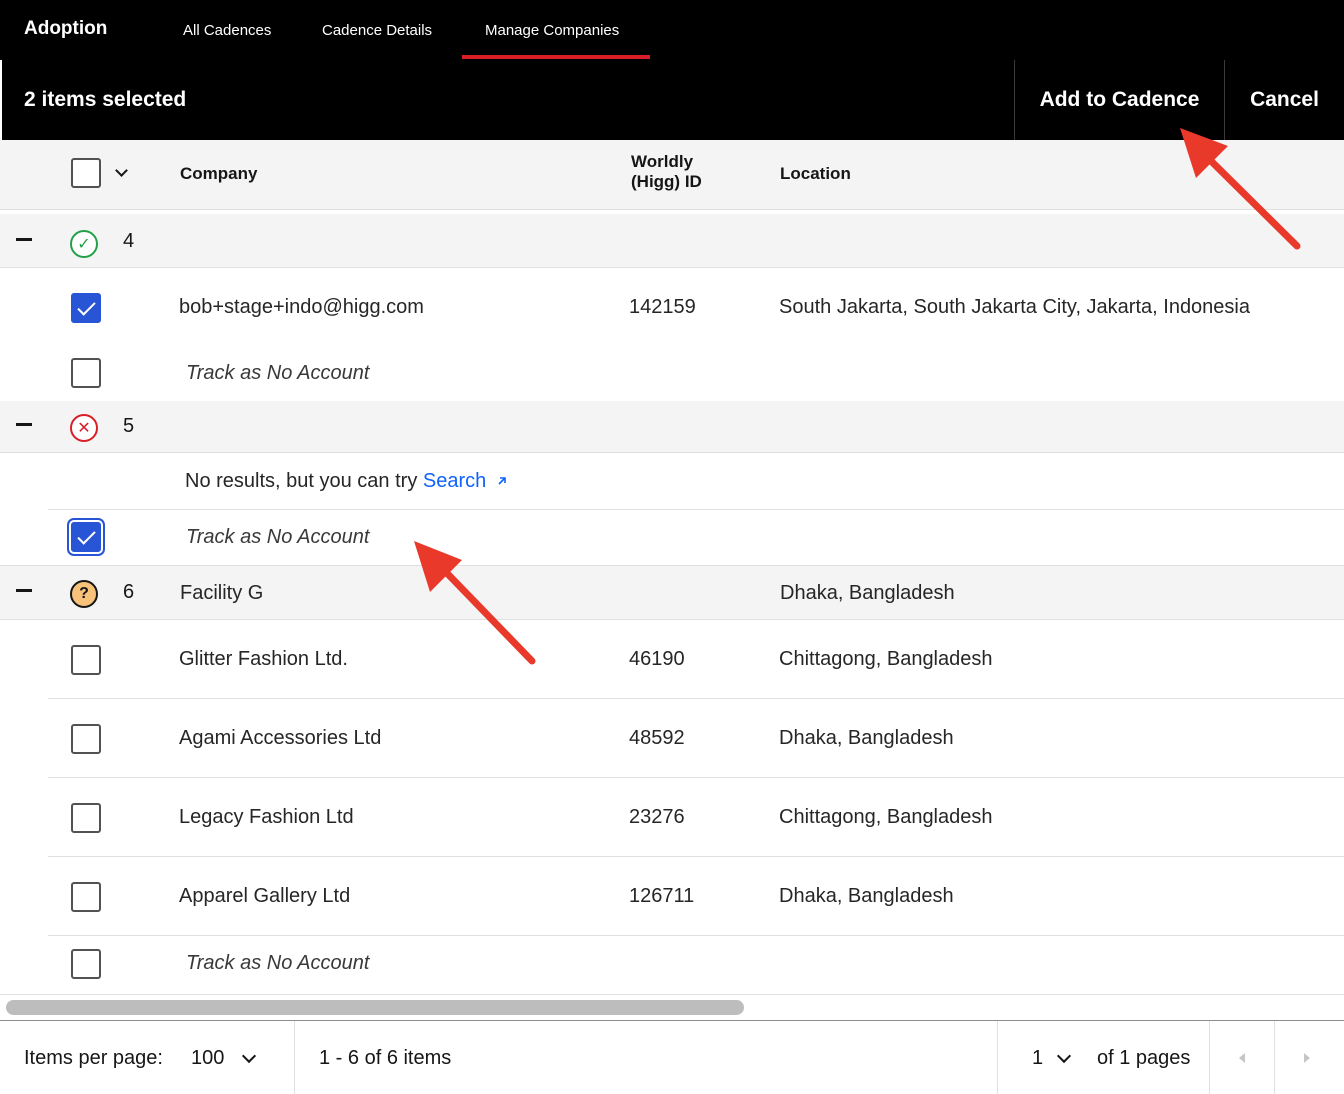  What do you see at coordinates (280, 738) in the screenshot?
I see `company-name: Agami Accessories Ltd` at bounding box center [280, 738].